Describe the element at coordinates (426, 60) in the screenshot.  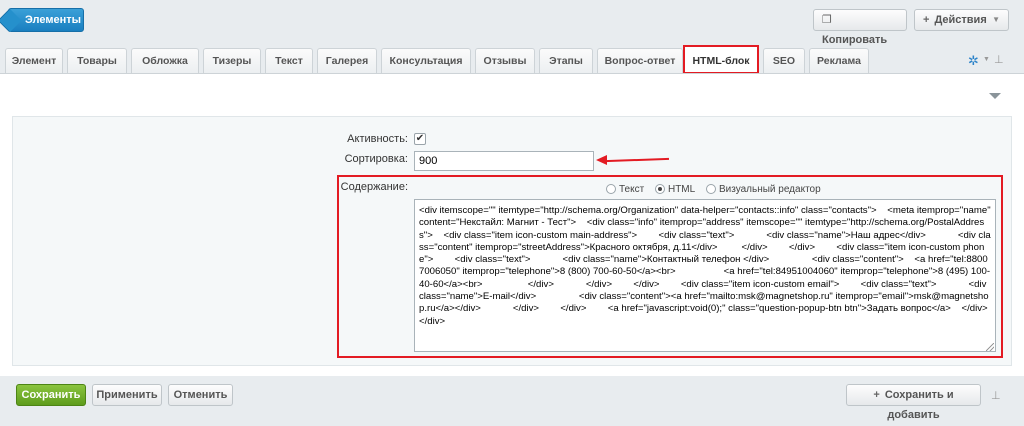
I see `tab-consultation: Консультация` at that location.